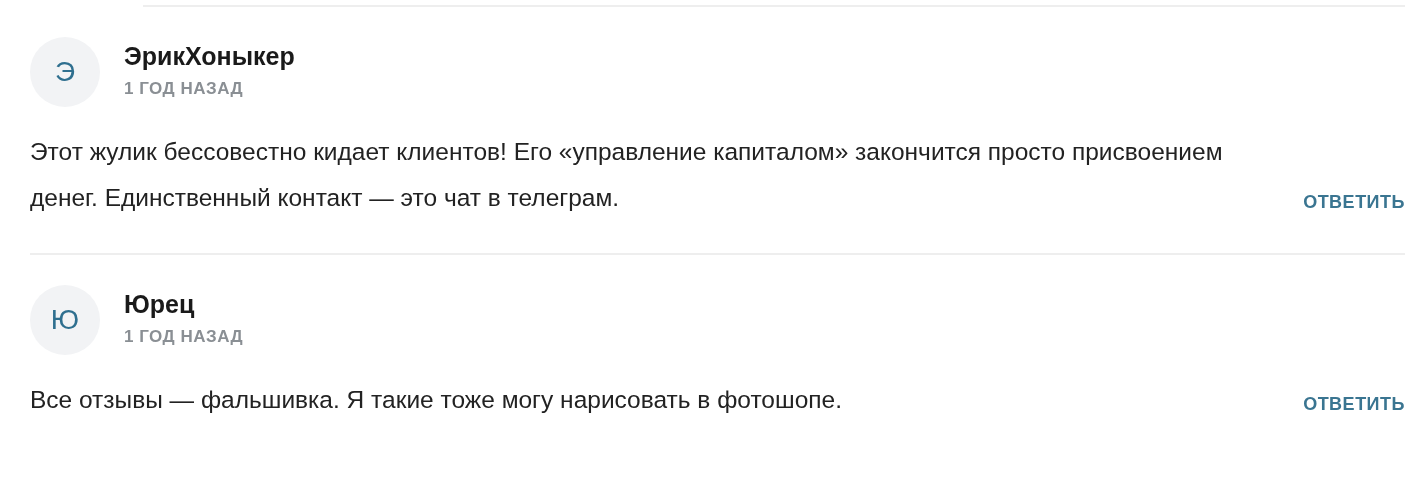  What do you see at coordinates (65, 320) in the screenshot?
I see `avatar: Ю` at bounding box center [65, 320].